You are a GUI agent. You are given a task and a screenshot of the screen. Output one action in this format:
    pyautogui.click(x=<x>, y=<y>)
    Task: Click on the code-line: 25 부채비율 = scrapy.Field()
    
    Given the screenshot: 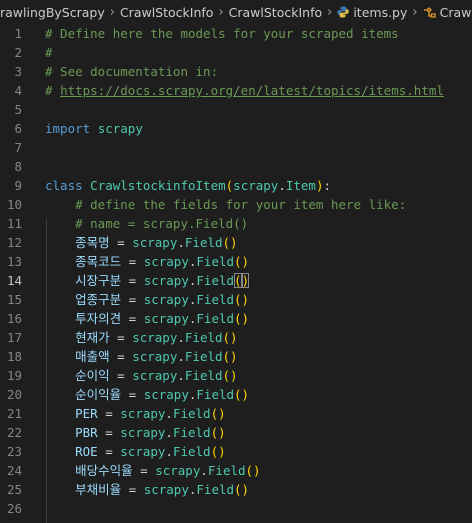 What is the action you would take?
    pyautogui.click(x=236, y=489)
    